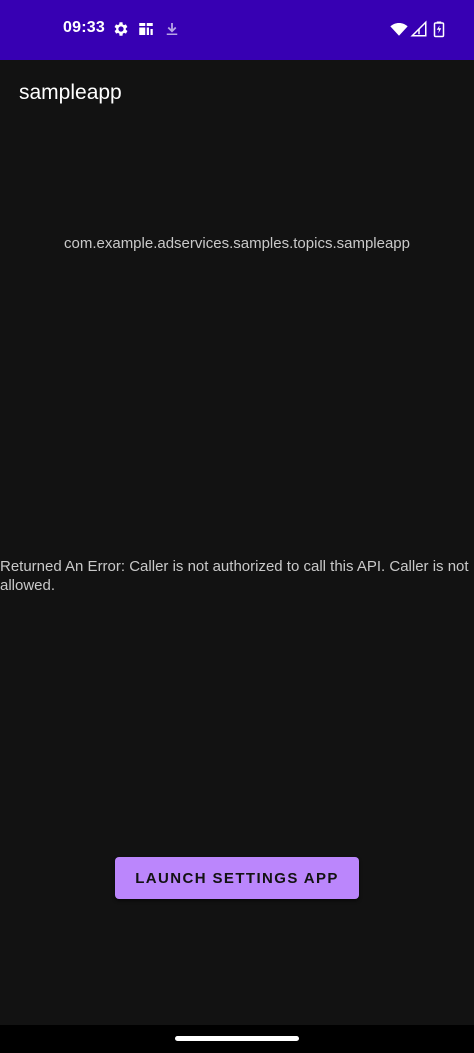 This screenshot has width=474, height=1053. What do you see at coordinates (419, 29) in the screenshot?
I see `cellular-signal-icon` at bounding box center [419, 29].